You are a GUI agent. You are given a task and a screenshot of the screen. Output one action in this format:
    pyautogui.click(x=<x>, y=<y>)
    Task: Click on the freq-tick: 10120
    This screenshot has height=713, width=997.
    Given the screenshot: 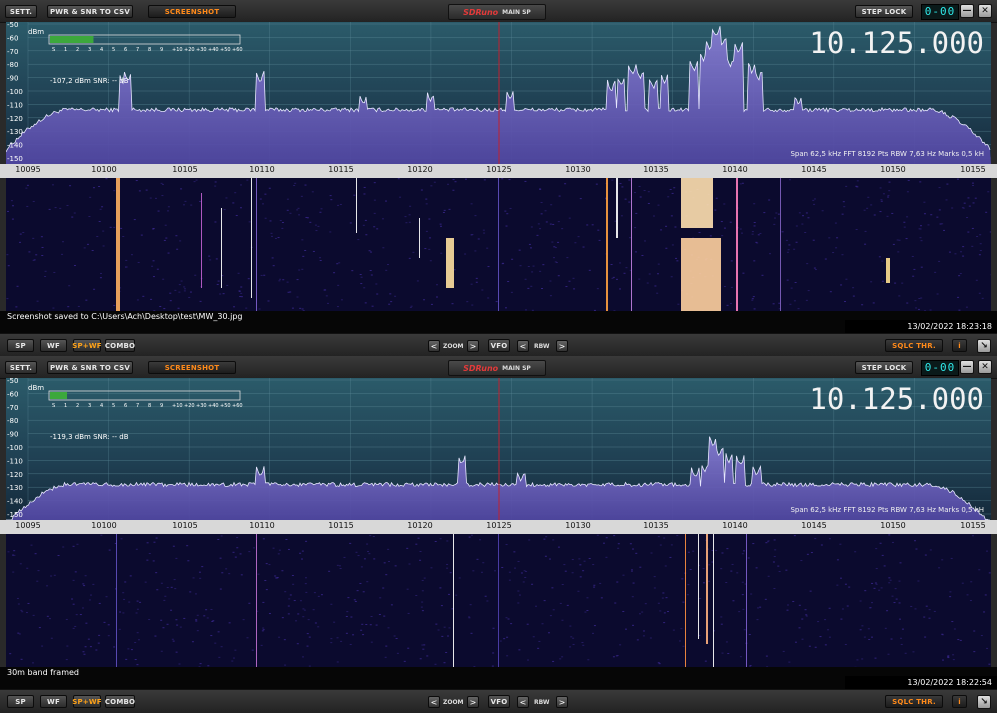 What is the action you would take?
    pyautogui.click(x=419, y=525)
    